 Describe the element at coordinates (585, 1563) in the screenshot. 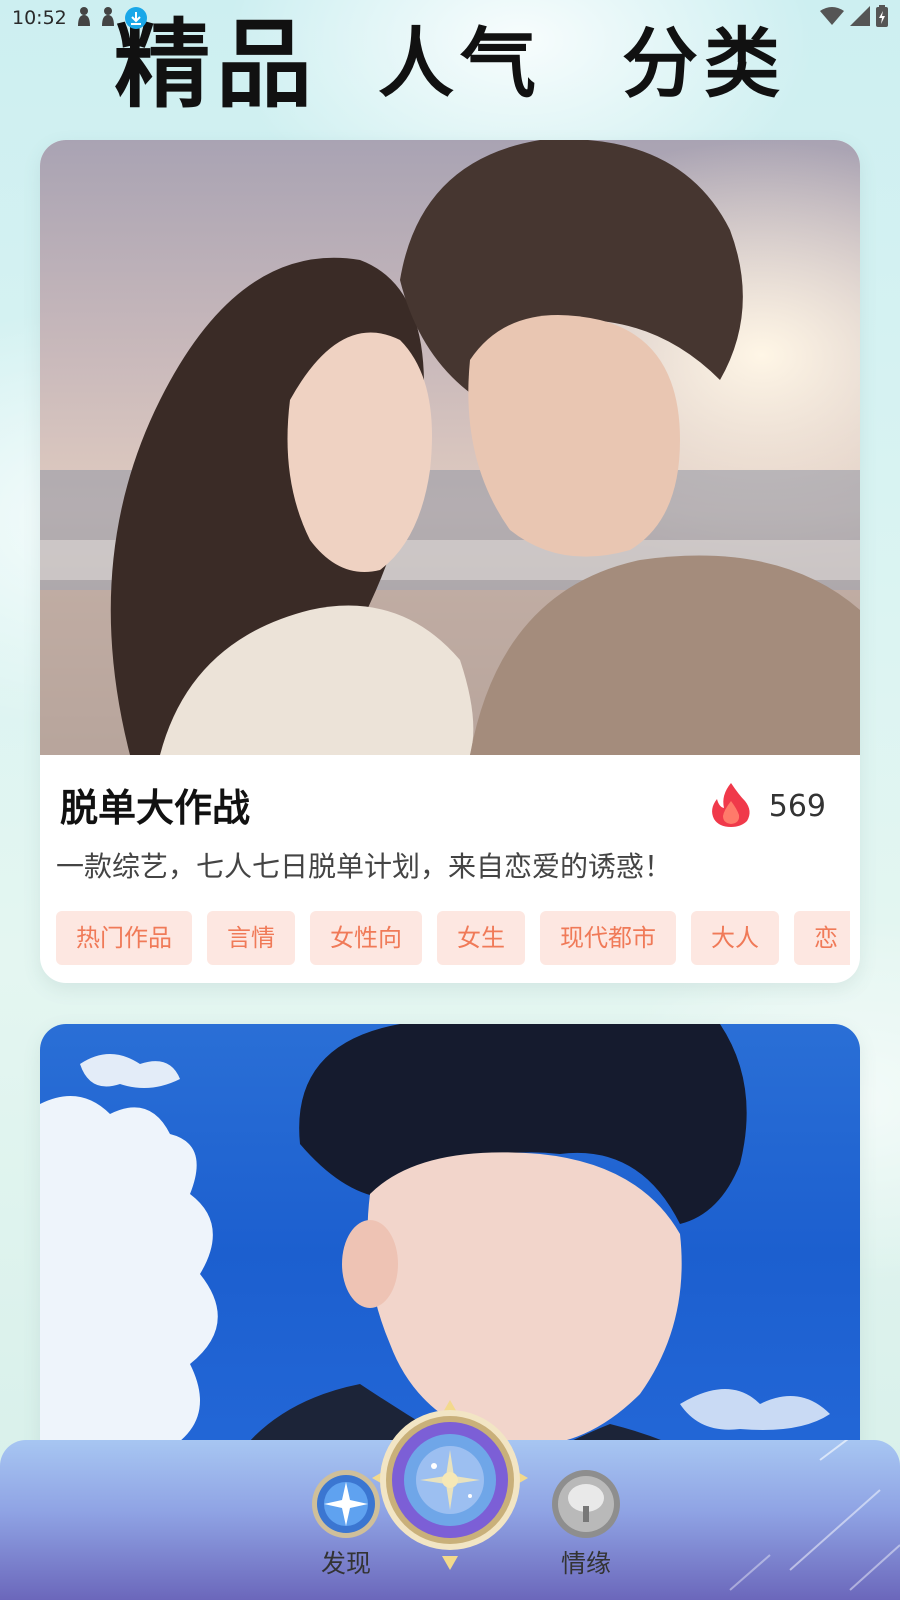

I see `nav-fate-label: 情缘` at that location.